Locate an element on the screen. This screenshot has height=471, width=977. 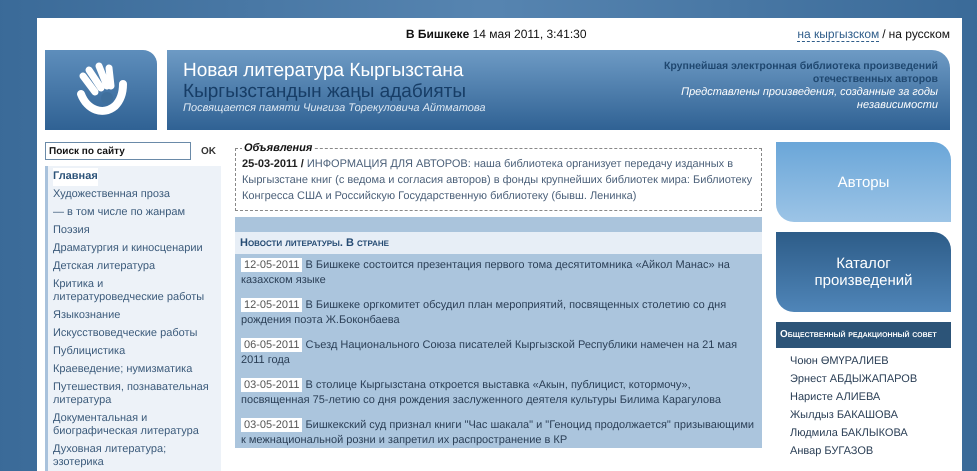
menu-item: Детская литература is located at coordinates (104, 267).